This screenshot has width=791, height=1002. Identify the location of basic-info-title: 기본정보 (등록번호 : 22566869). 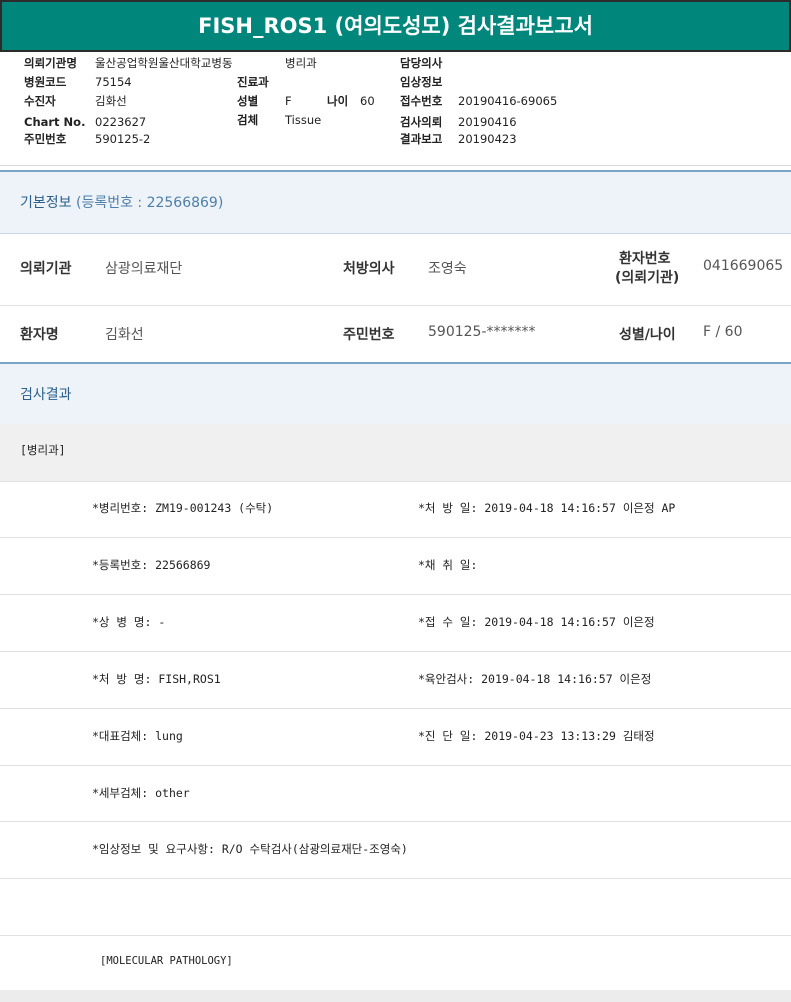
(122, 203).